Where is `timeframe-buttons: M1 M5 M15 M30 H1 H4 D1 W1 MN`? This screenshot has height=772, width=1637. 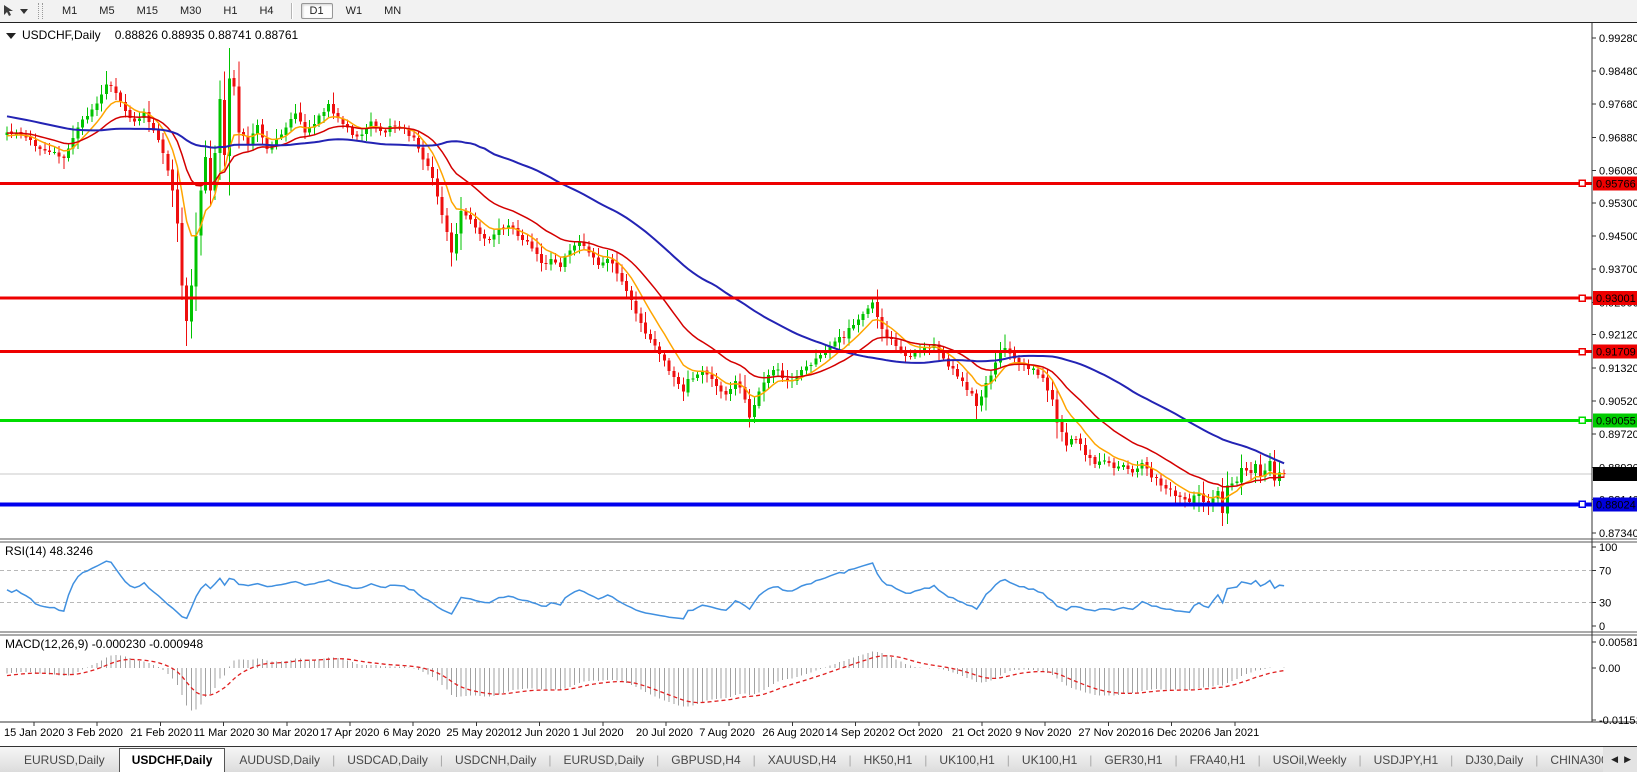
timeframe-buttons: M1 M5 M15 M30 H1 H4 D1 W1 MN is located at coordinates (231, 11).